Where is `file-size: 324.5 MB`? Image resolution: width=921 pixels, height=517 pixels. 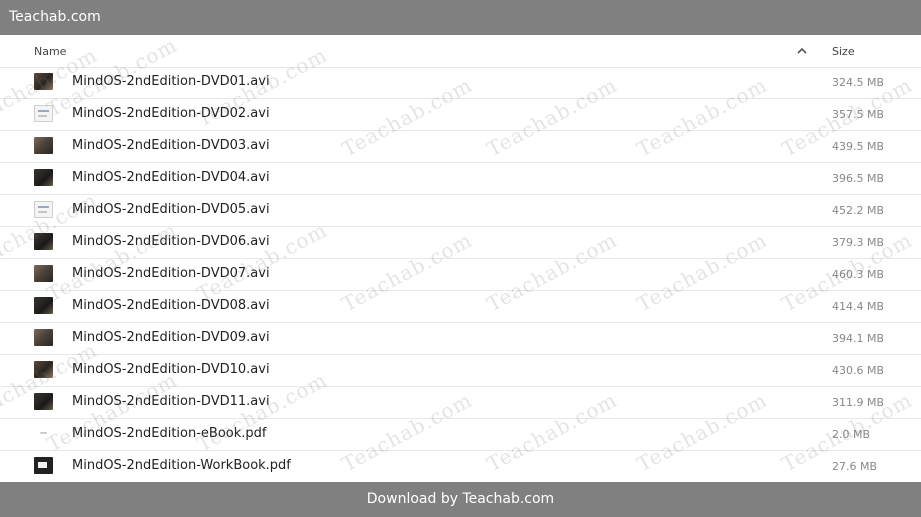 file-size: 324.5 MB is located at coordinates (858, 82).